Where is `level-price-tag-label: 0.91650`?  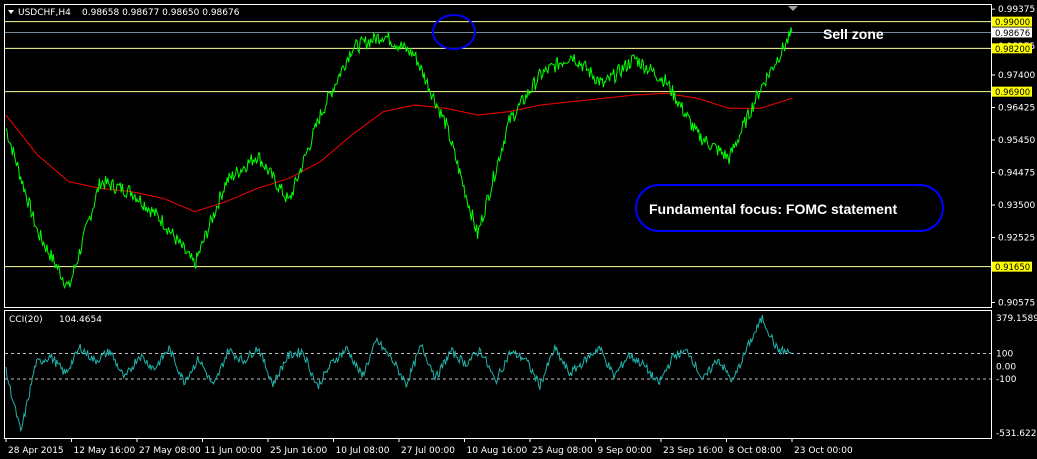
level-price-tag-label: 0.91650 is located at coordinates (1012, 268).